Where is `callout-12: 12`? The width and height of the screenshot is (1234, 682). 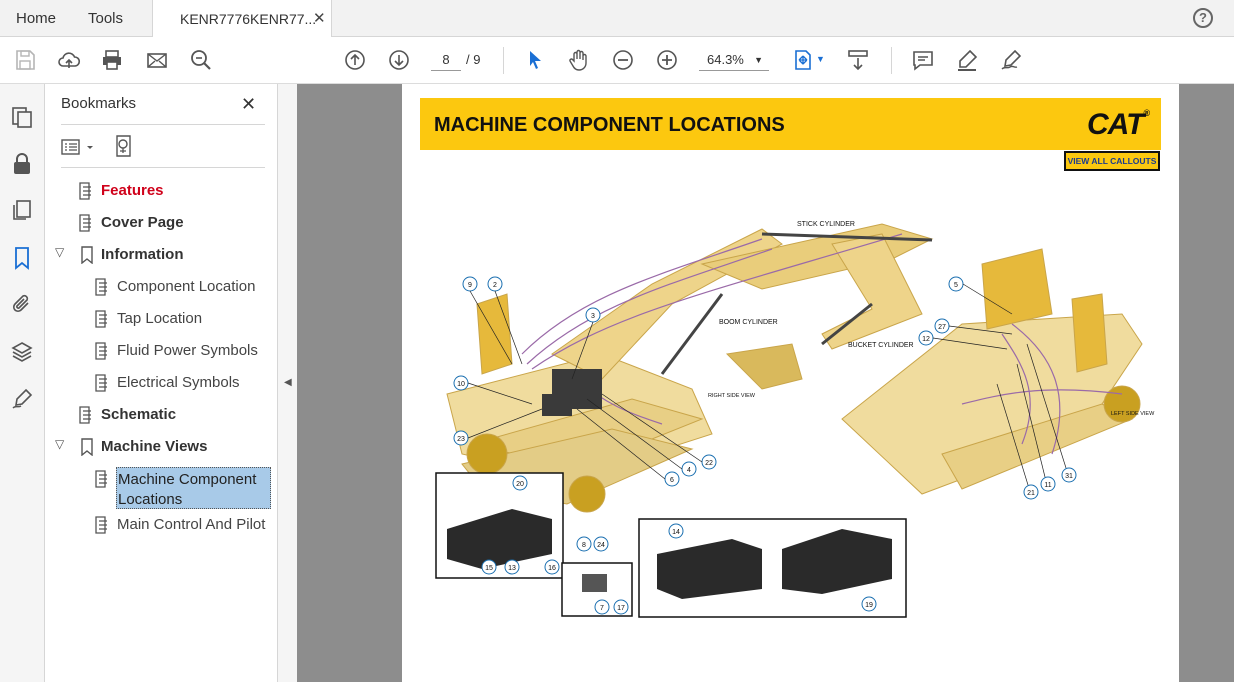 callout-12: 12 is located at coordinates (926, 338).